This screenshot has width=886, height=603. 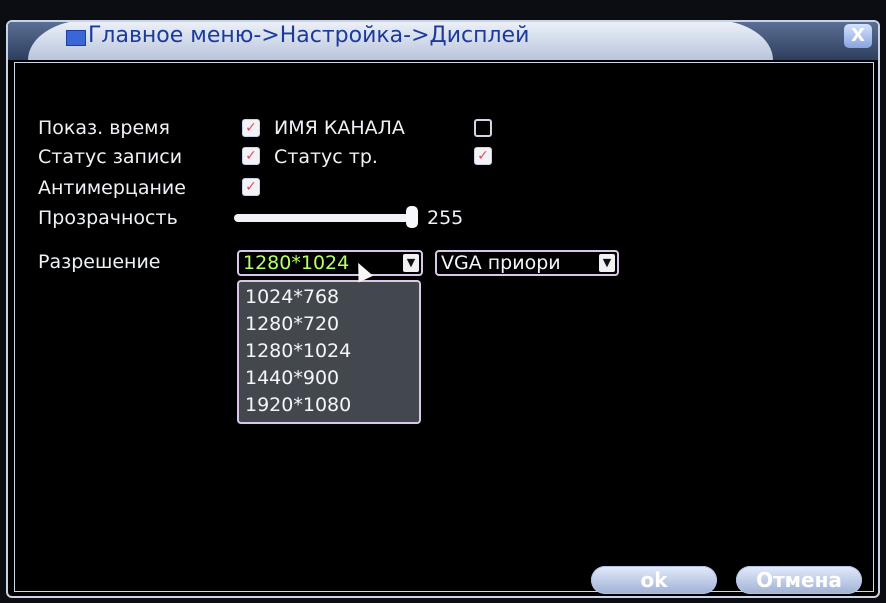 What do you see at coordinates (110, 157) in the screenshot?
I see `record-status-label: Статус записи` at bounding box center [110, 157].